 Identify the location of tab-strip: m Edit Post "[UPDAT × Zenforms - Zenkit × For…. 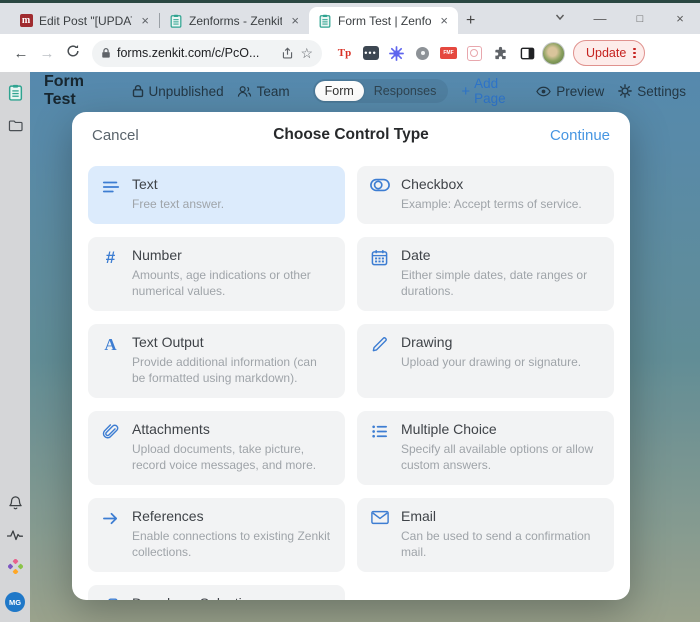
(350, 18).